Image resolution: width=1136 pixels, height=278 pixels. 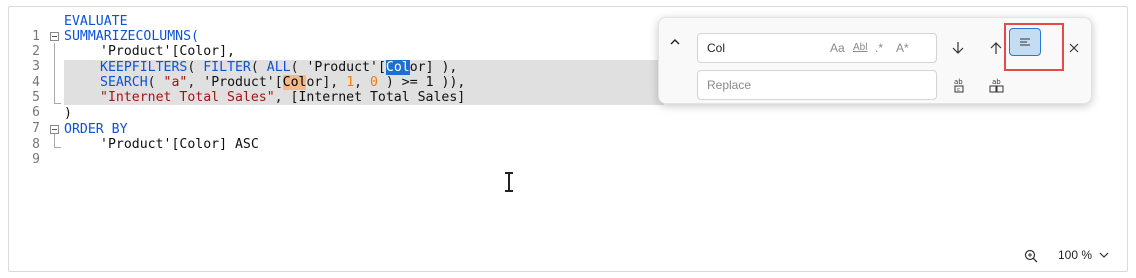 What do you see at coordinates (96, 21) in the screenshot?
I see `keyword-evaluate: EVALUATE` at bounding box center [96, 21].